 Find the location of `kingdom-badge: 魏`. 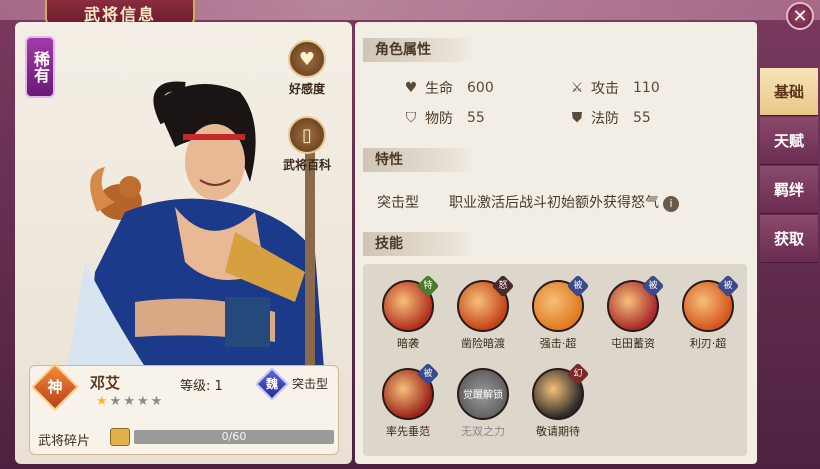

kingdom-badge: 魏 is located at coordinates (272, 384).